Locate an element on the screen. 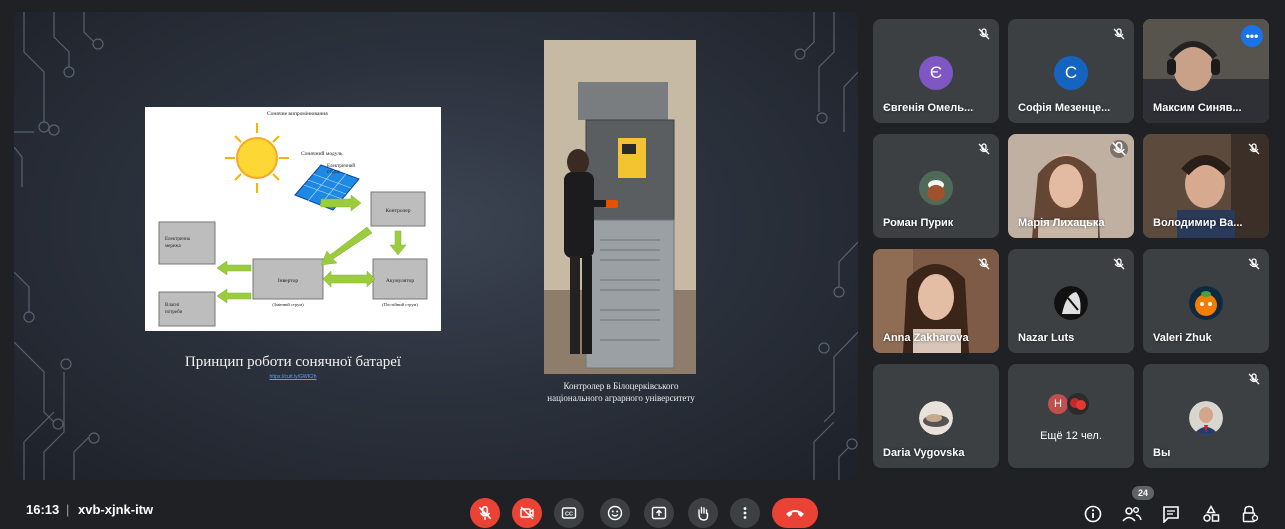 The image size is (1285, 529). activities-icon is located at coordinates (1211, 513).